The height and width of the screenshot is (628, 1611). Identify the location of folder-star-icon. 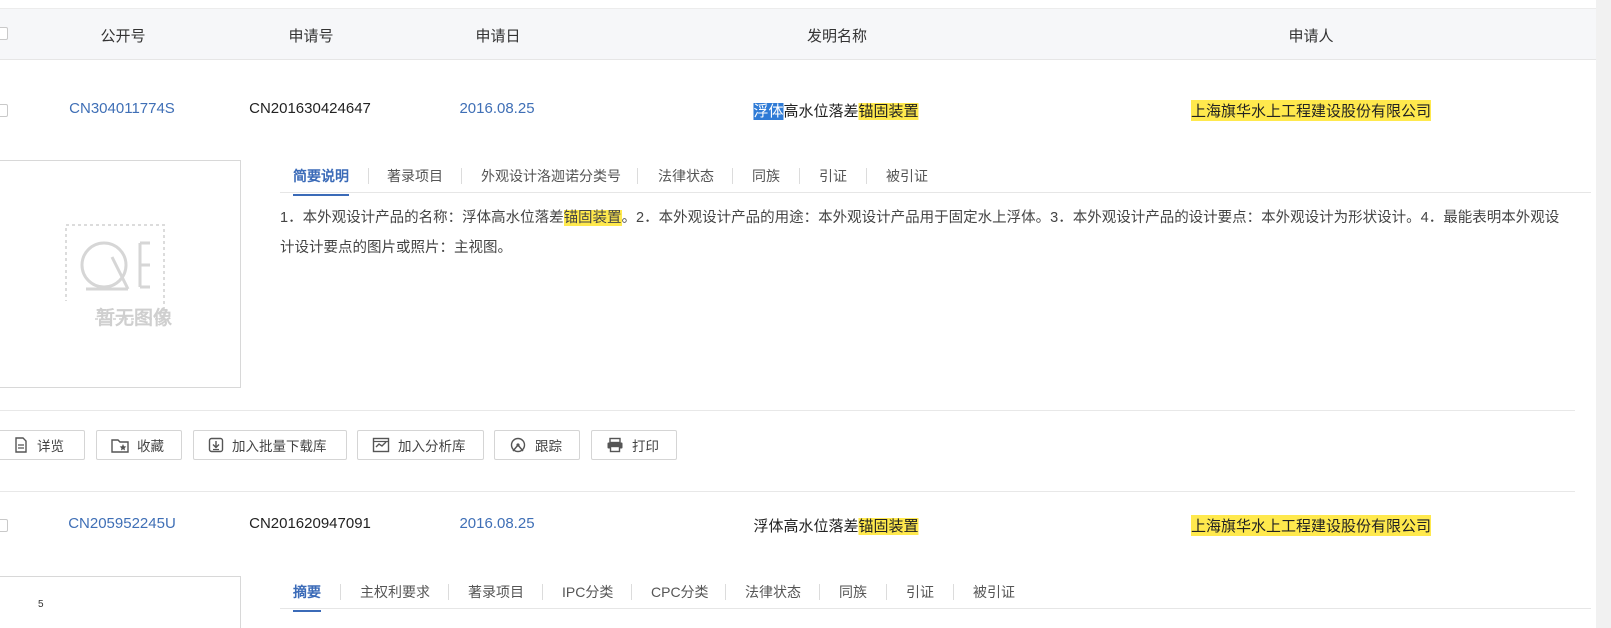
(120, 446).